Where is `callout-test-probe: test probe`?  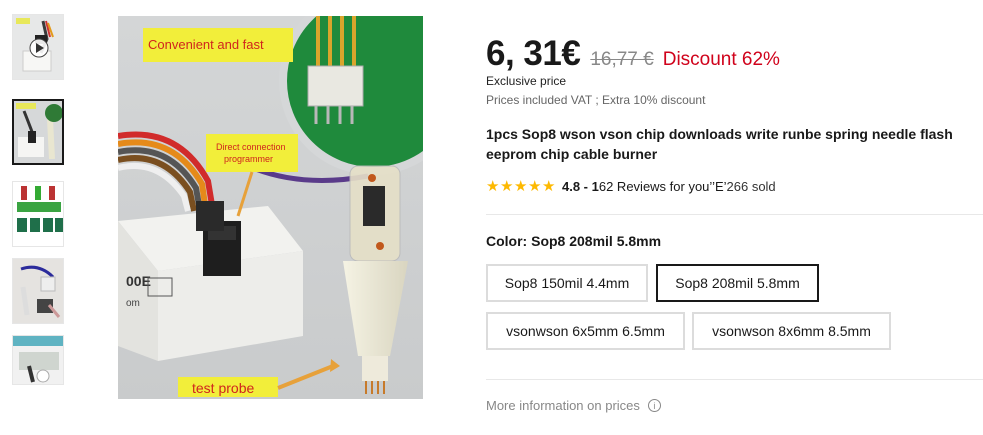
callout-test-probe: test probe is located at coordinates (223, 388).